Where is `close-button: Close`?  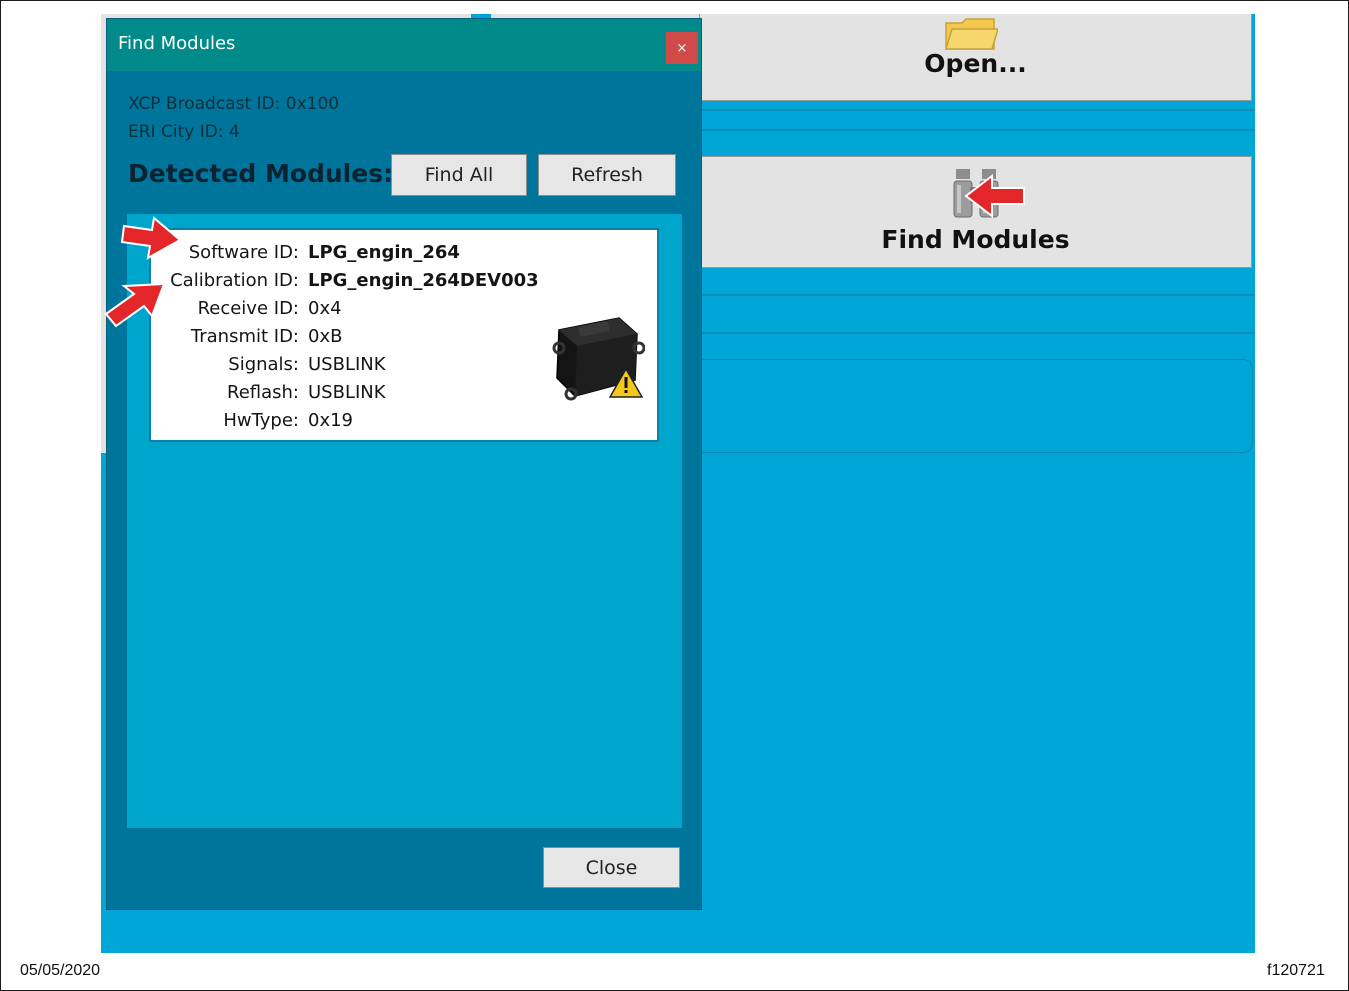
close-button: Close is located at coordinates (611, 867).